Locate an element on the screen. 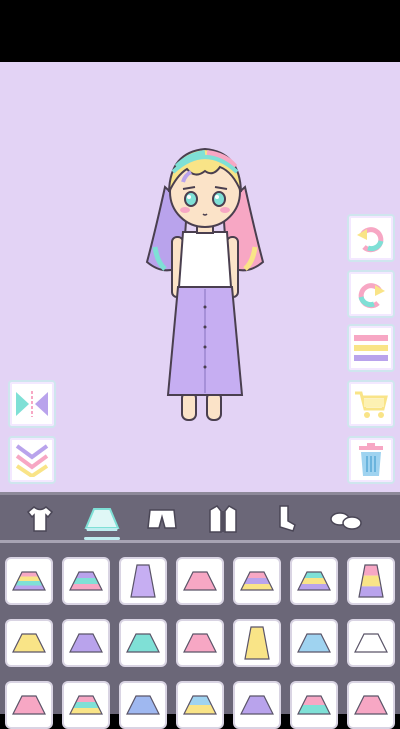 Image resolution: width=400 pixels, height=729 pixels. long-yellow-skirt-icon is located at coordinates (257, 643).